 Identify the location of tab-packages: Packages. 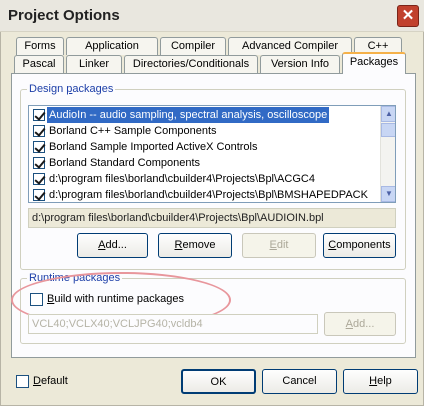
(374, 63).